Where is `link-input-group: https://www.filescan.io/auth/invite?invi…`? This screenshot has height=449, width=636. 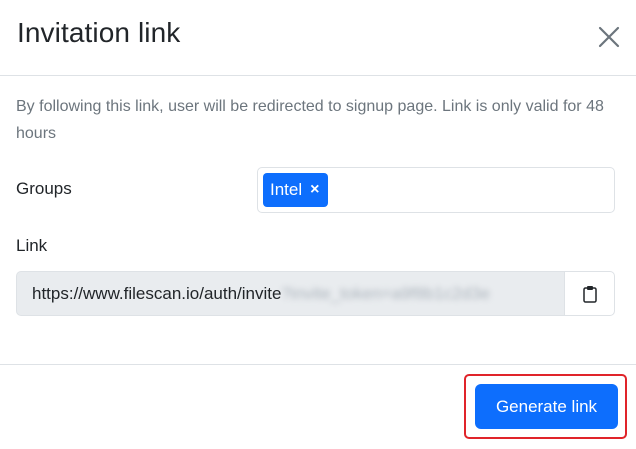
link-input-group: https://www.filescan.io/auth/invite?invi… is located at coordinates (315, 293).